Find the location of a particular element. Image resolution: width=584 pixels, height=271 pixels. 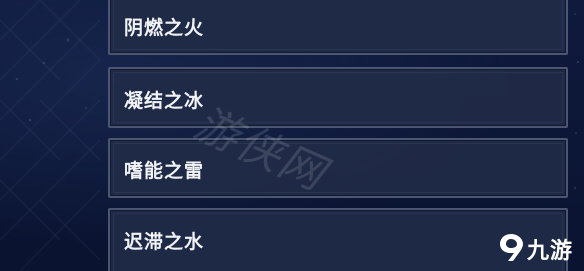

nine-game-logo-icon is located at coordinates (511, 247).